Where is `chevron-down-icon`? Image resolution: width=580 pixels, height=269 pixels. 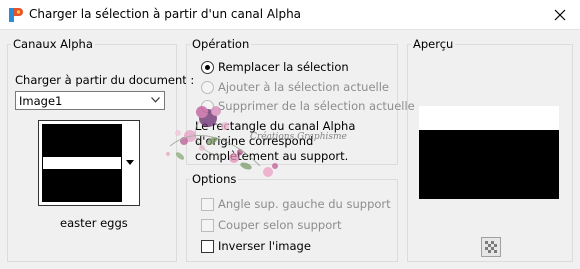 chevron-down-icon is located at coordinates (155, 100).